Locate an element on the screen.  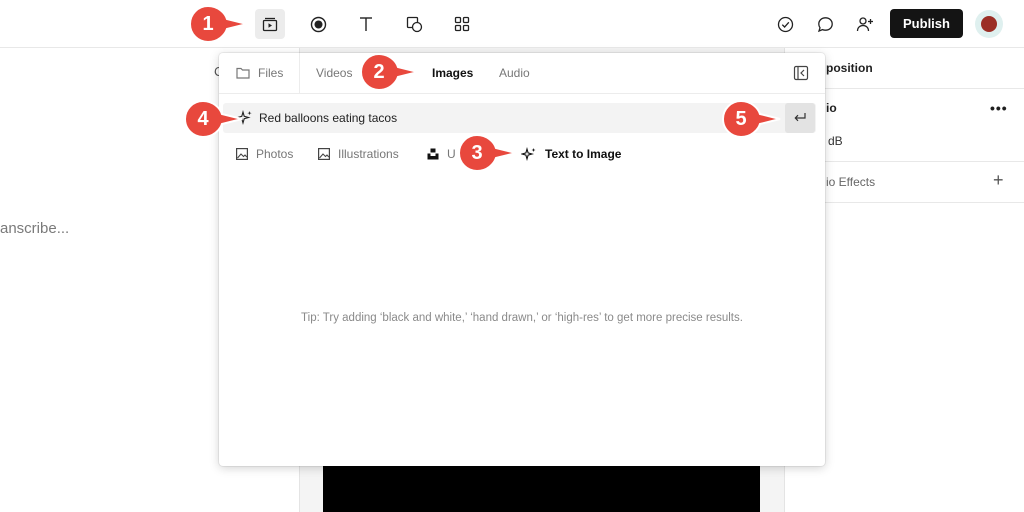
source-illustrations: Illustrations is located at coordinates (358, 154).